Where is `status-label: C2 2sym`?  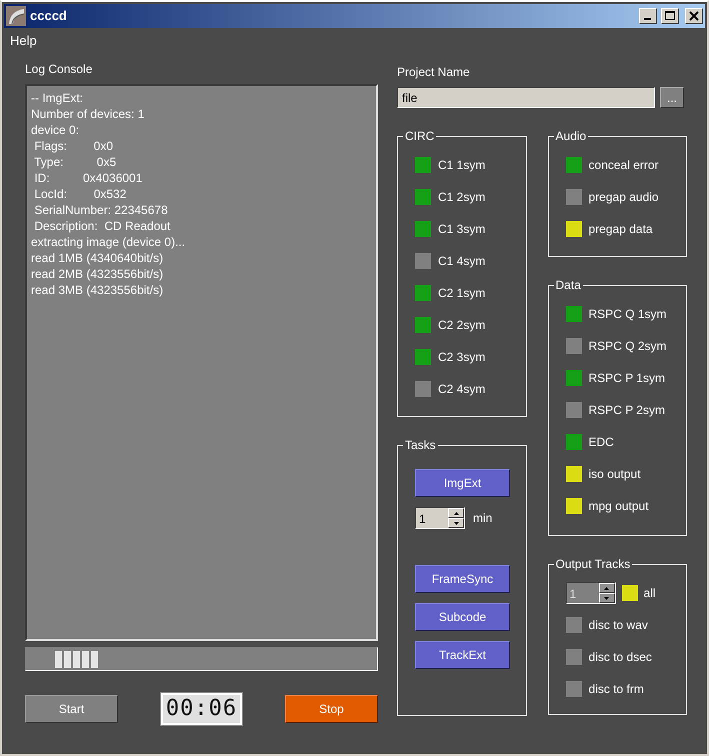
status-label: C2 2sym is located at coordinates (462, 325).